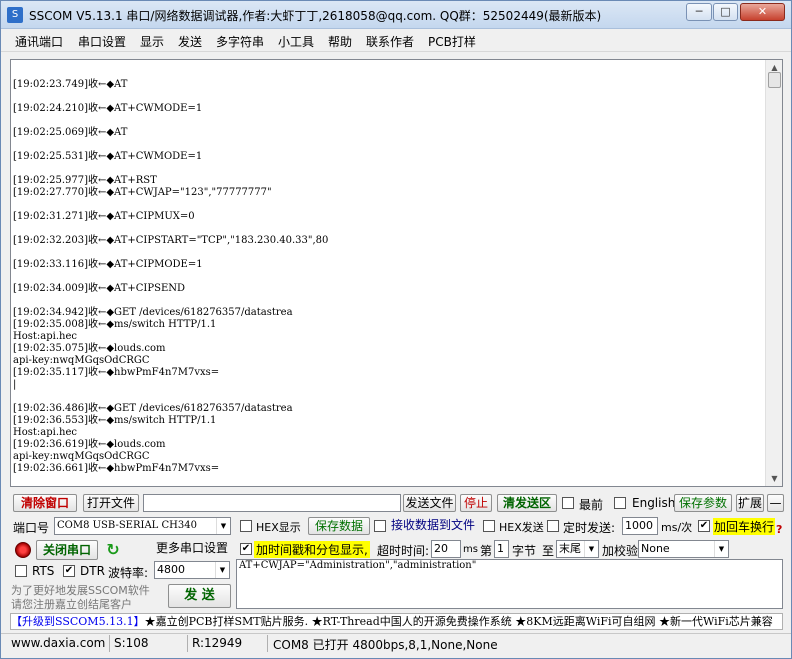 The height and width of the screenshot is (659, 792). I want to click on dtr-checkbox: ✔, so click(69, 571).